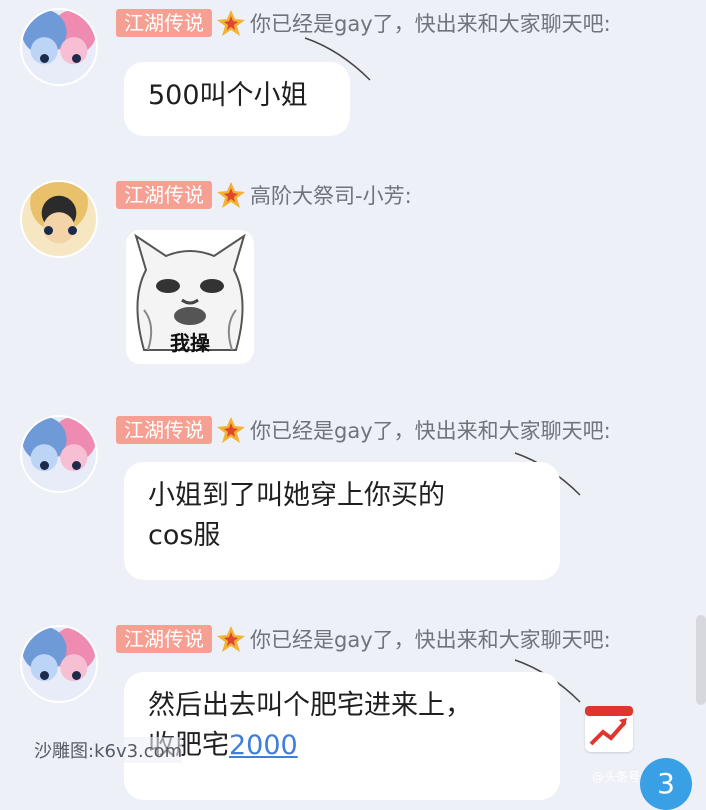 The height and width of the screenshot is (810, 706). What do you see at coordinates (263, 745) in the screenshot?
I see `number-link: 2000` at bounding box center [263, 745].